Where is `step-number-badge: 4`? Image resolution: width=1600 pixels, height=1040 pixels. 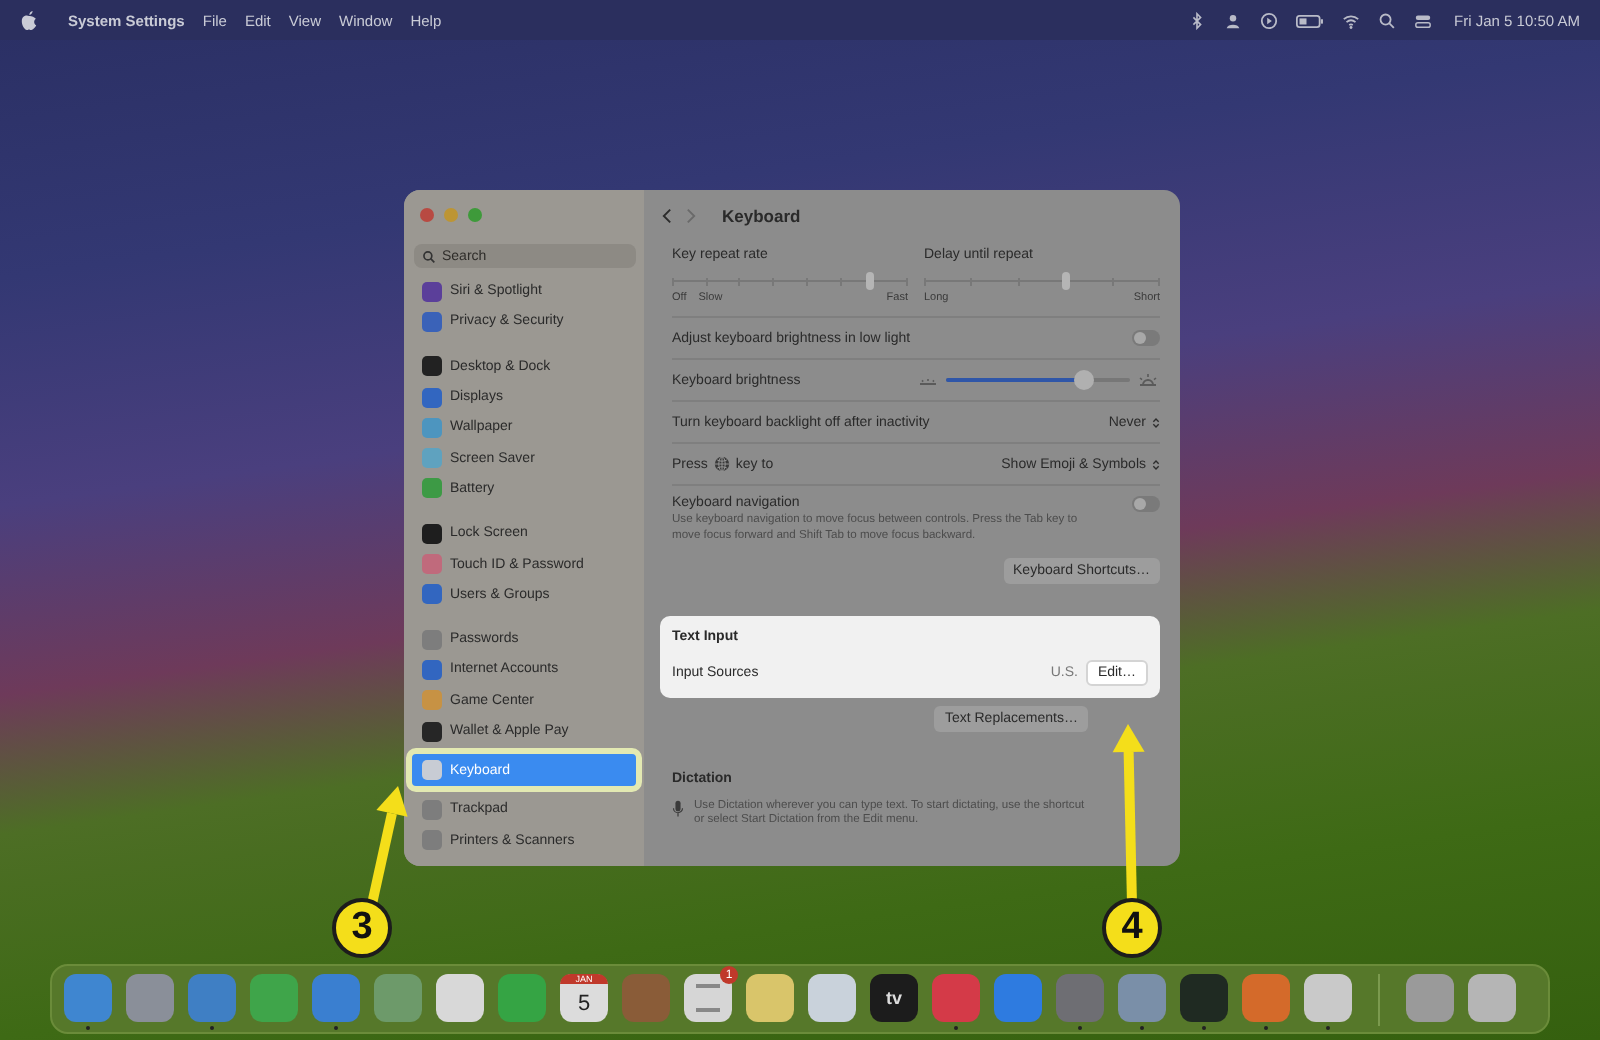 step-number-badge: 4 is located at coordinates (1132, 928).